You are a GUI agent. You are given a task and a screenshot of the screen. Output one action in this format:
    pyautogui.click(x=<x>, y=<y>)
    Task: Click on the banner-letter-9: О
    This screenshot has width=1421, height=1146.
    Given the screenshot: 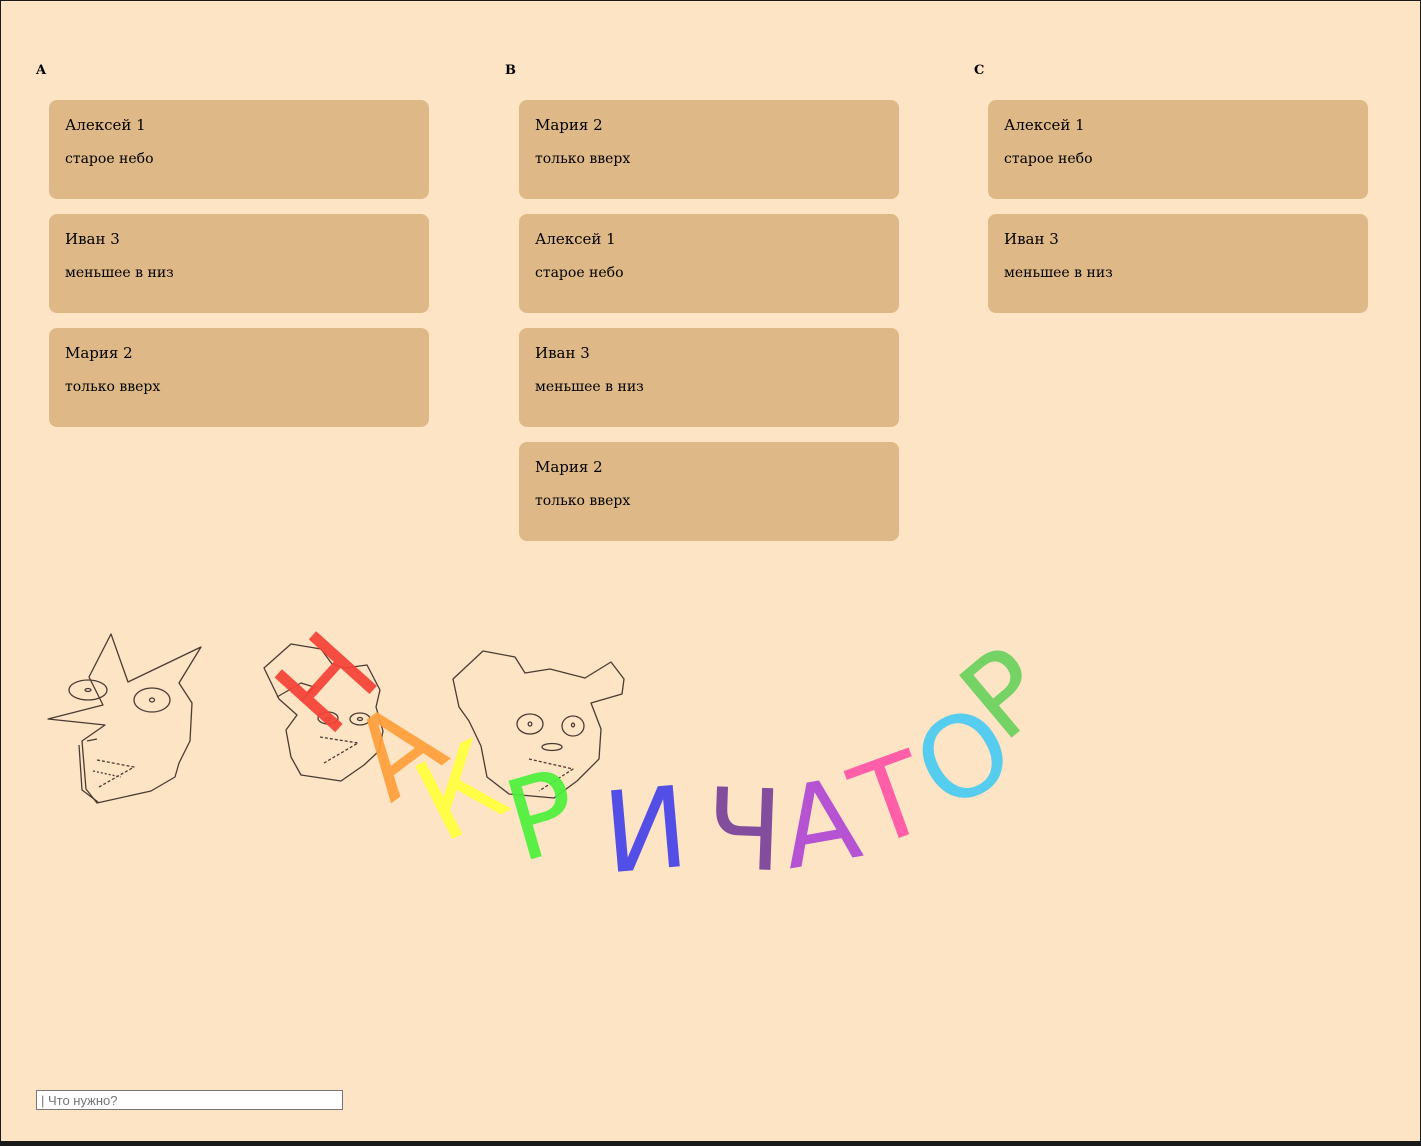 What is the action you would take?
    pyautogui.click(x=963, y=758)
    